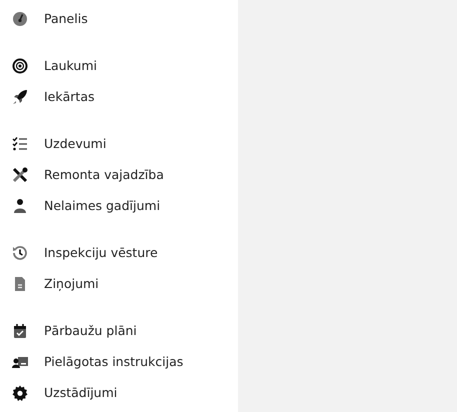  What do you see at coordinates (20, 392) in the screenshot?
I see `settings-icon` at bounding box center [20, 392].